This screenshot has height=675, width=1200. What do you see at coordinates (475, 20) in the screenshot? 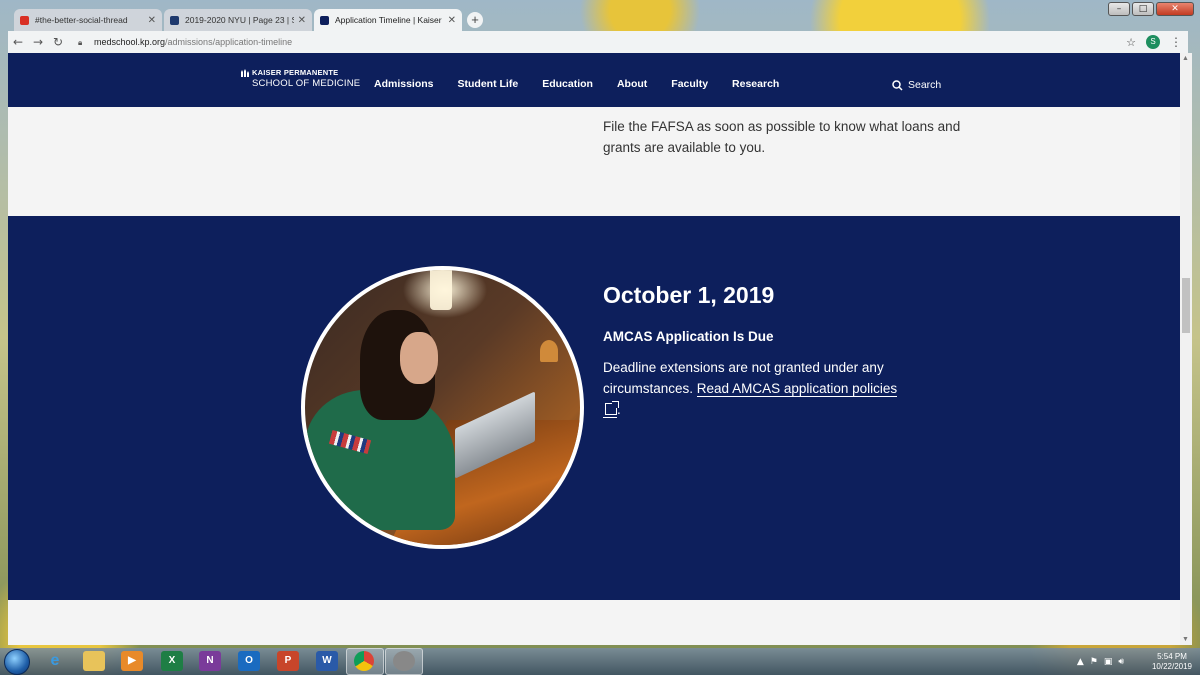
I see `new-tab-button: +` at bounding box center [475, 20].